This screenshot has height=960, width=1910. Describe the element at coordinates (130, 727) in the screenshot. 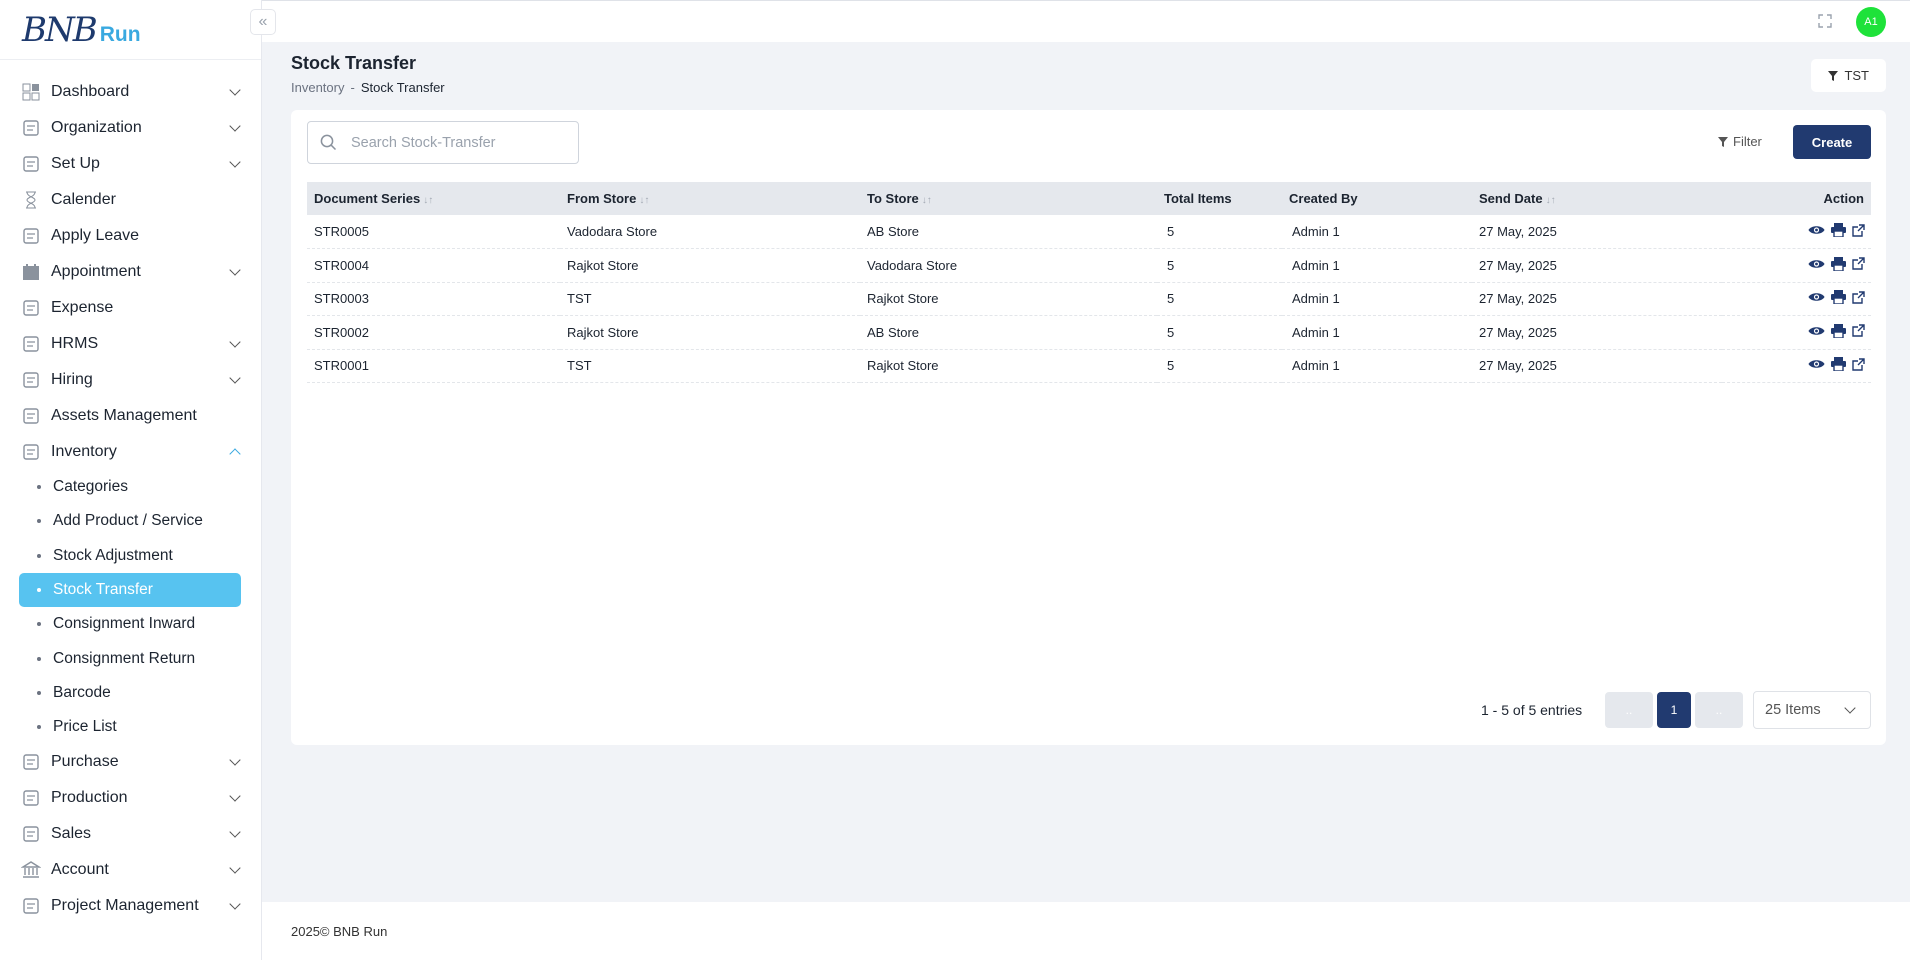

I see `submenu-item-price-list: Price List` at that location.